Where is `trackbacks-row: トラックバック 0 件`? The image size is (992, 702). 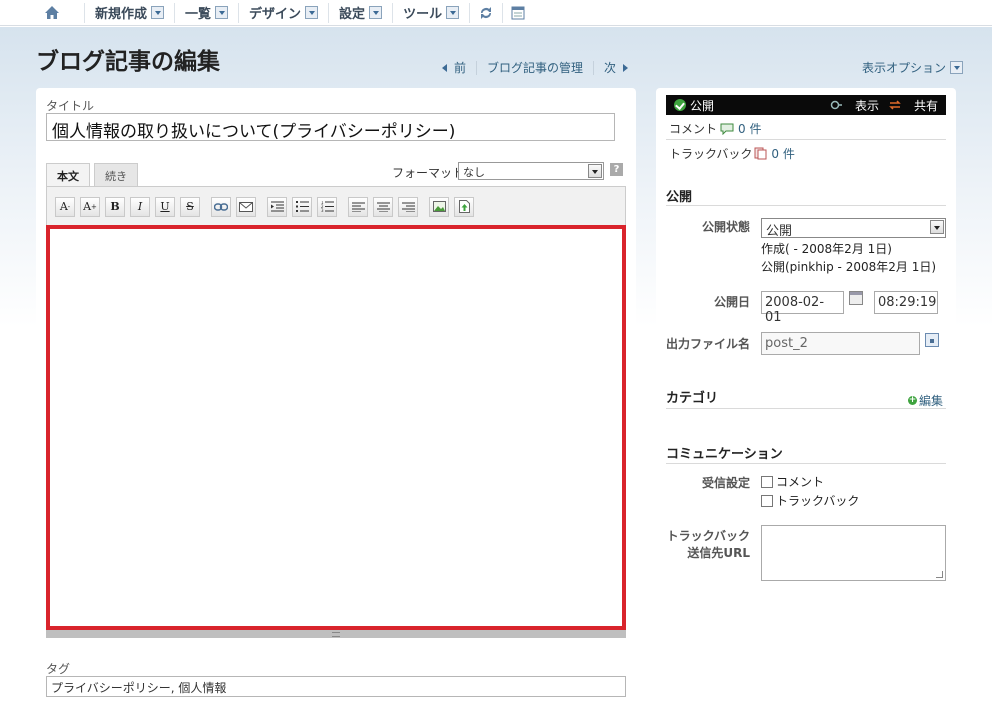 trackbacks-row: トラックバック 0 件 is located at coordinates (732, 153).